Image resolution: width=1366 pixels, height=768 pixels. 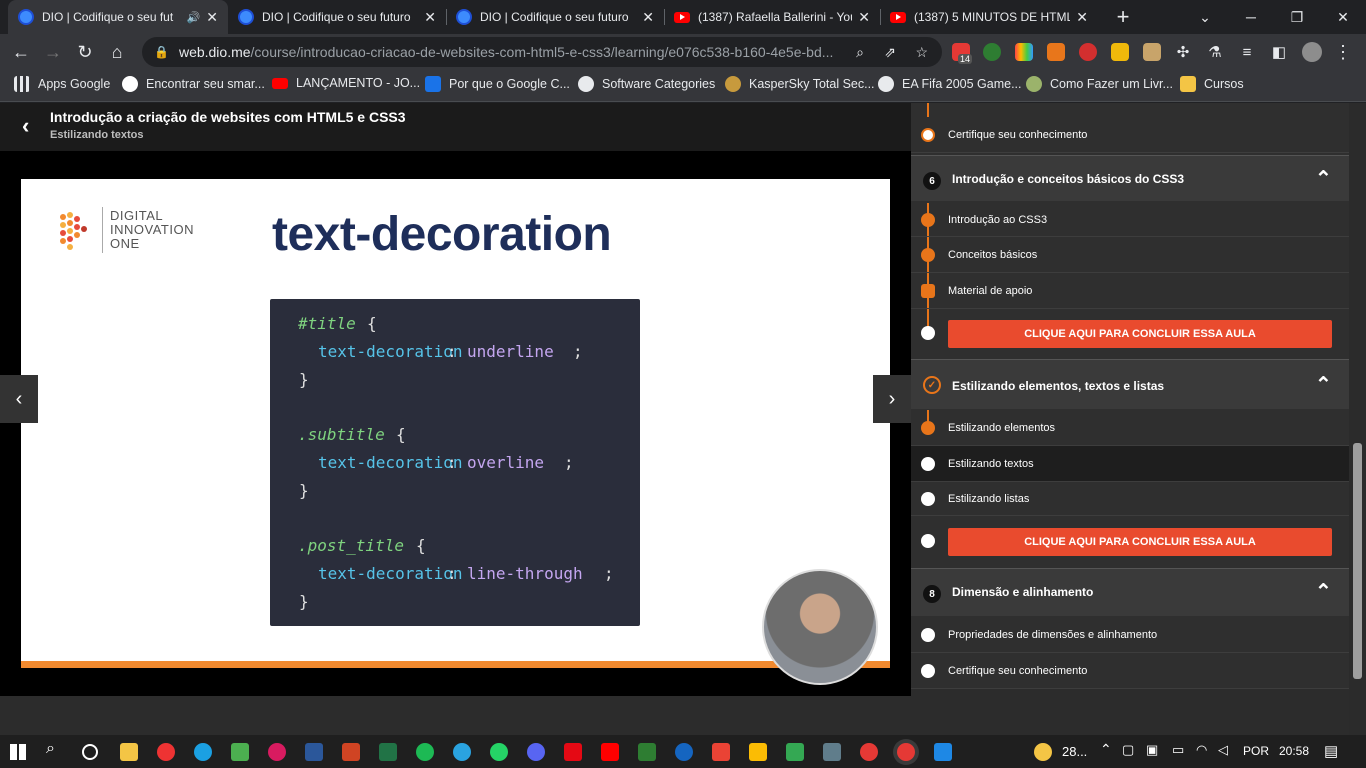 What do you see at coordinates (1343, 17) in the screenshot?
I see `close-window-icon: ✕` at bounding box center [1343, 17].